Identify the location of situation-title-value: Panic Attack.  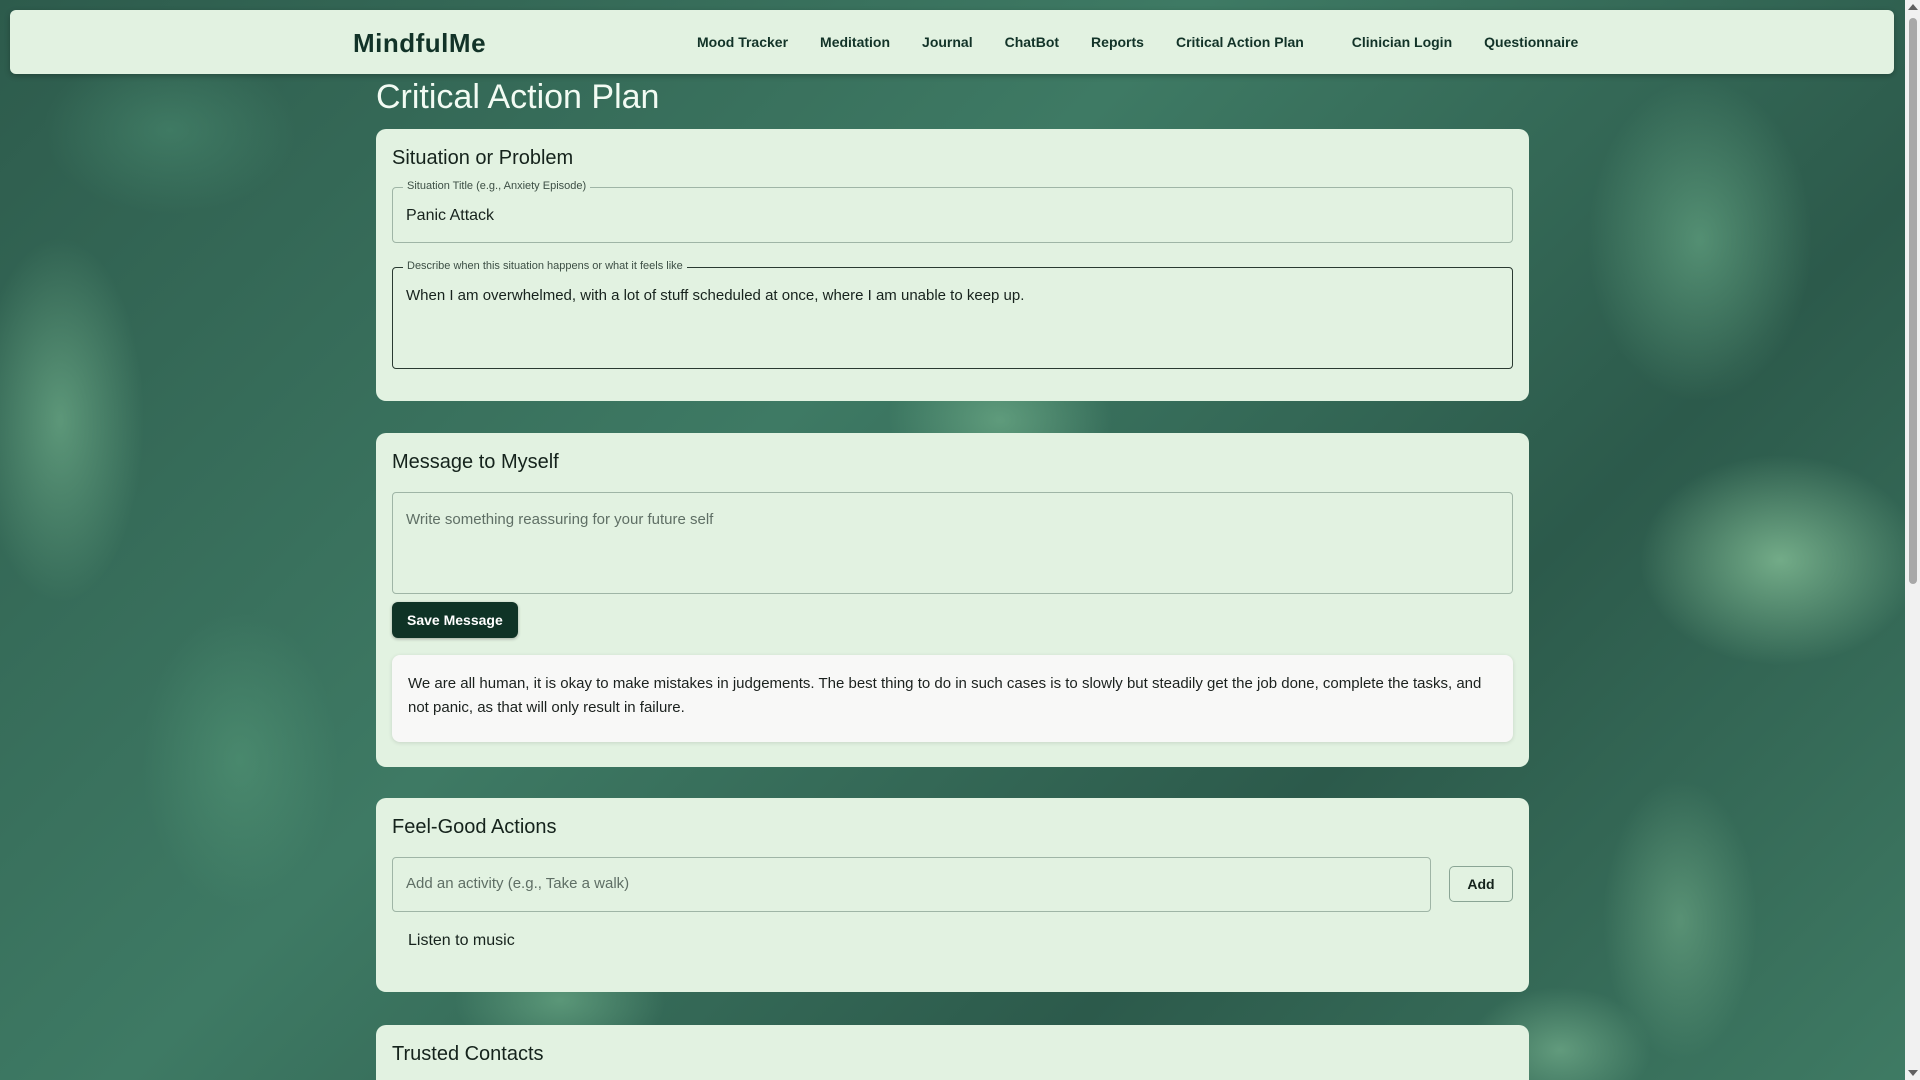
(450, 215).